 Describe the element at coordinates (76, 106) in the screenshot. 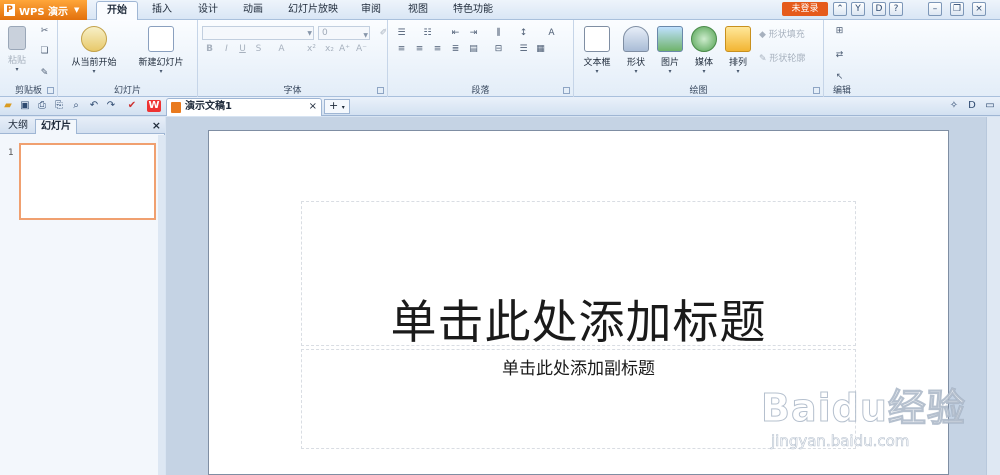

I see `preview-icon: ⌕` at that location.